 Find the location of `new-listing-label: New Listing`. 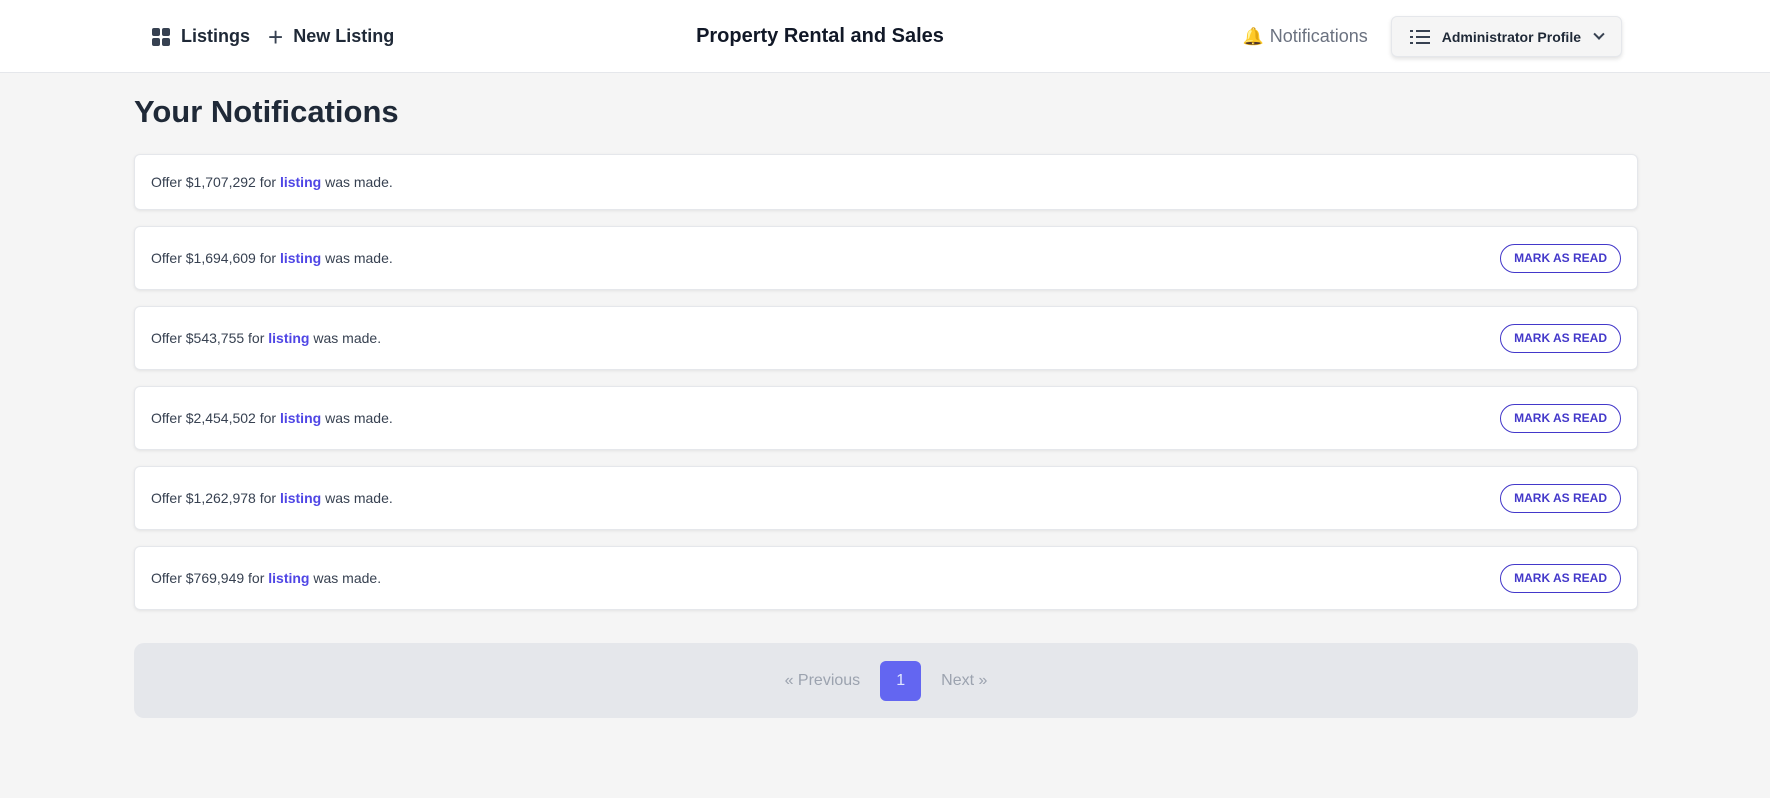

new-listing-label: New Listing is located at coordinates (344, 36).